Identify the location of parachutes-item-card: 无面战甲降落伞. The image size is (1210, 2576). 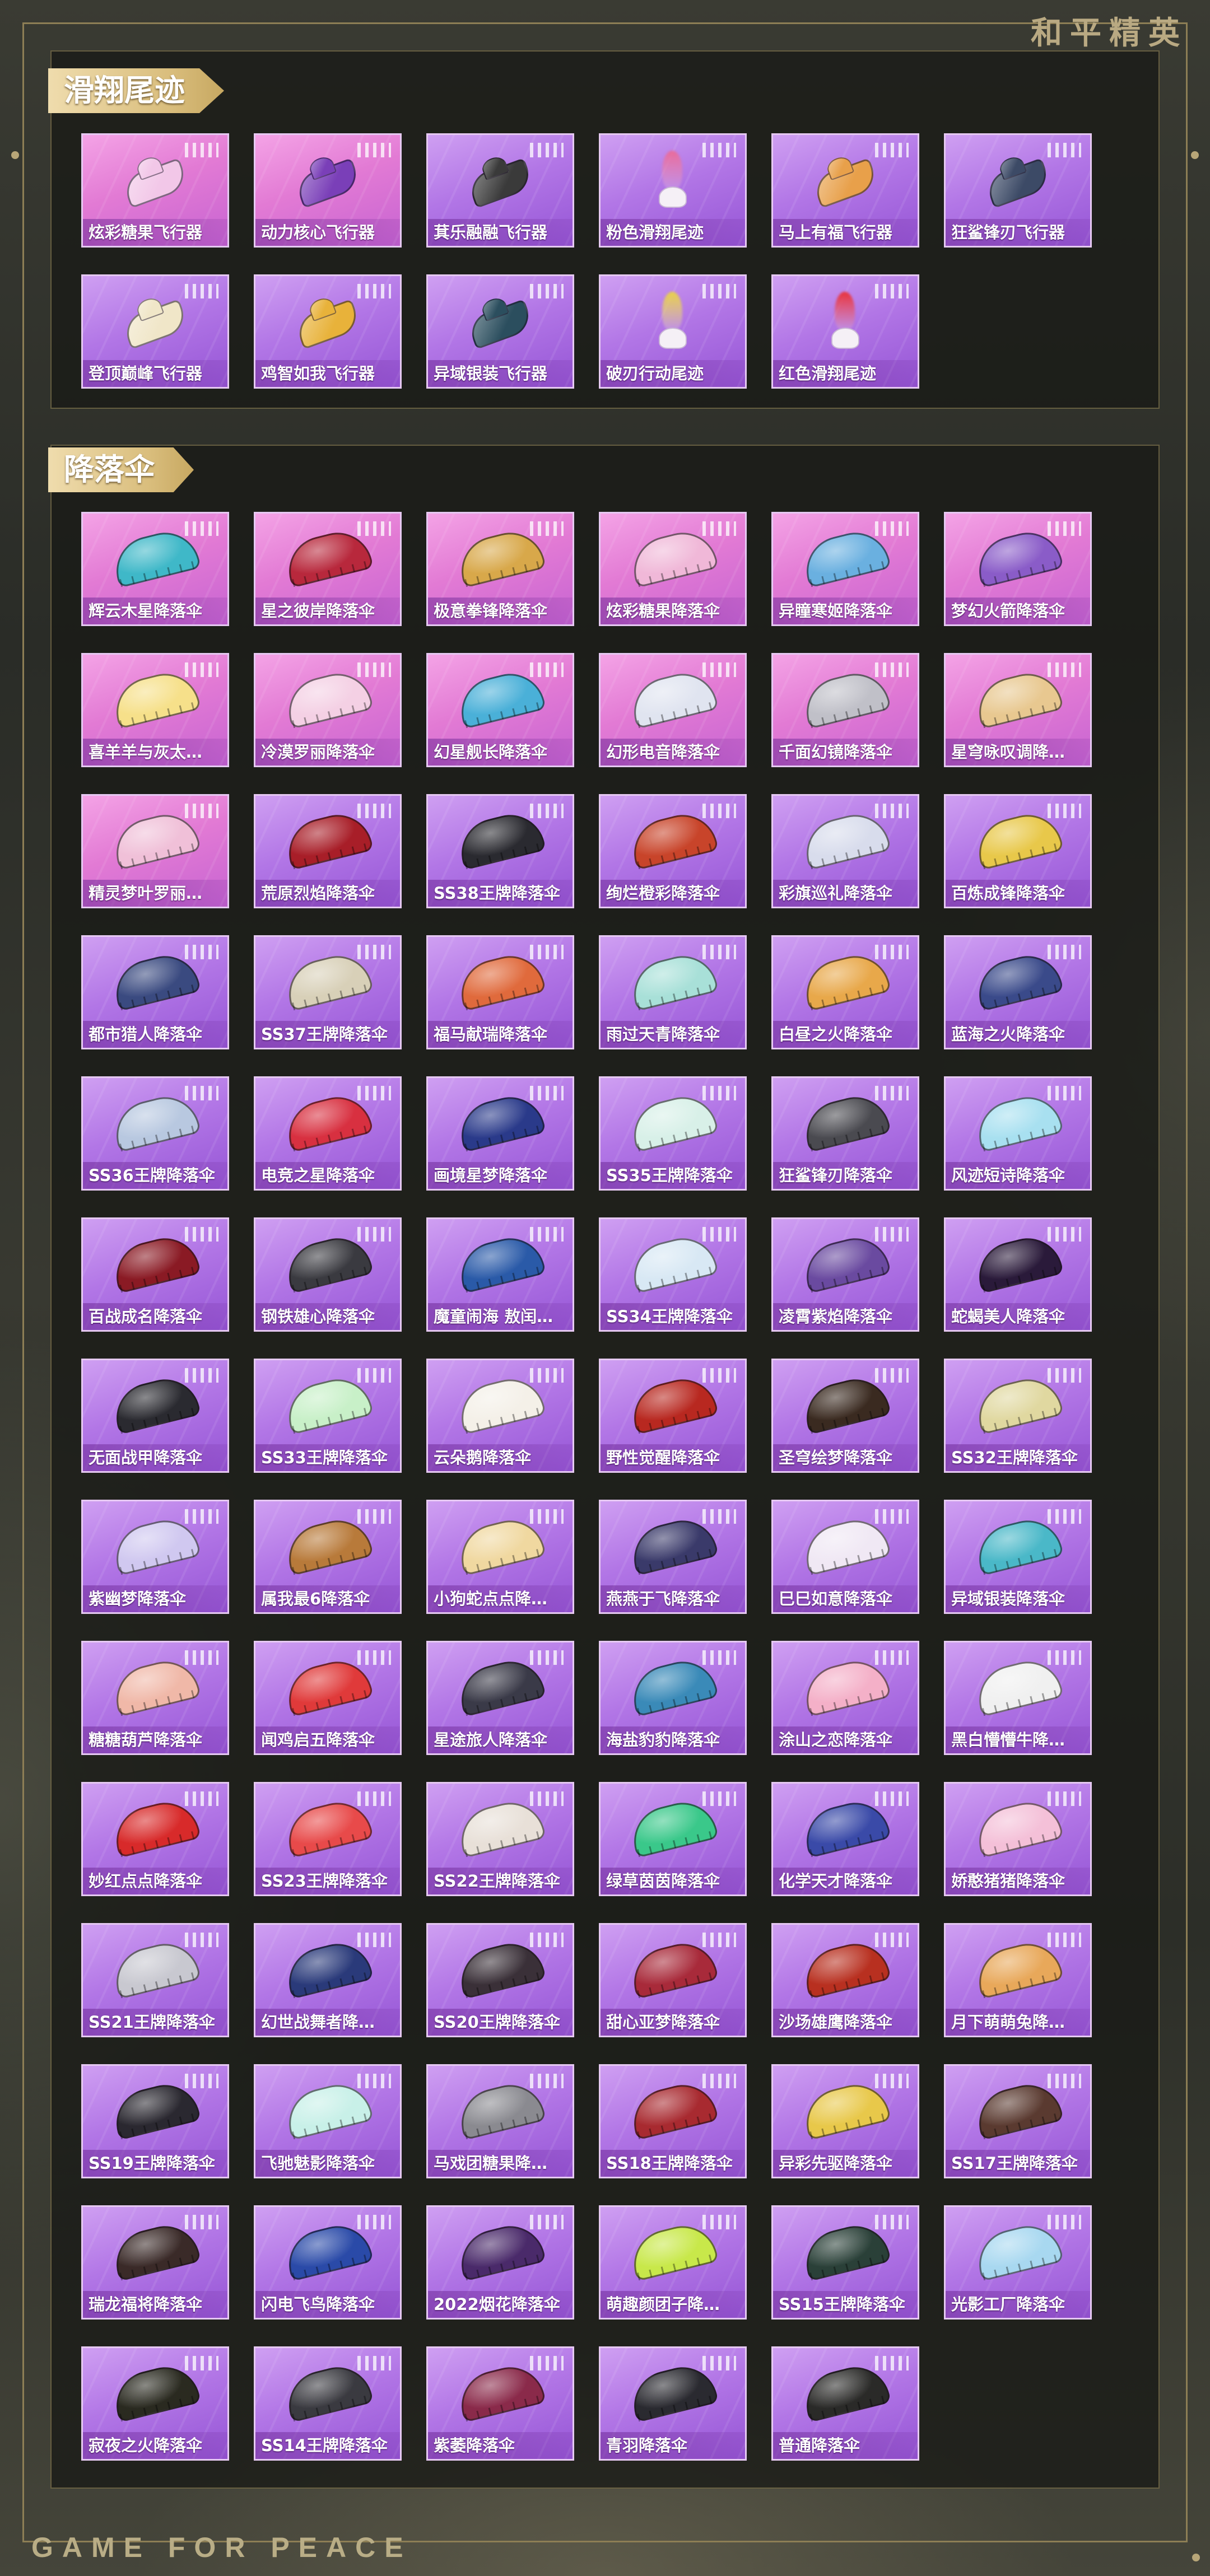
(155, 1416).